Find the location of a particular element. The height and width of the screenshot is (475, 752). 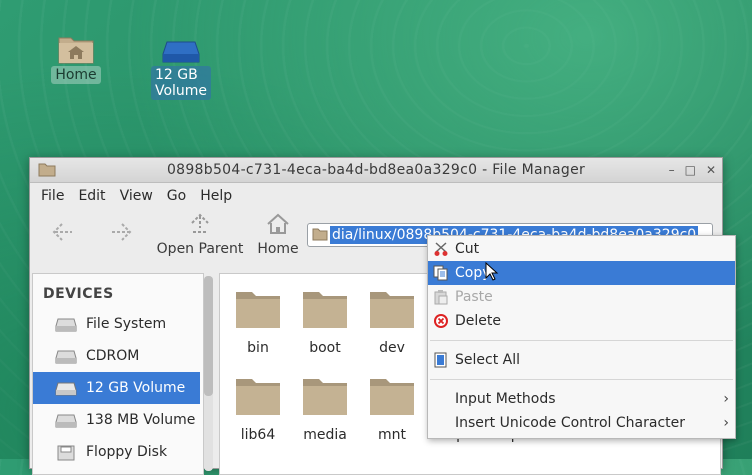

home-button: Home is located at coordinates (278, 234).